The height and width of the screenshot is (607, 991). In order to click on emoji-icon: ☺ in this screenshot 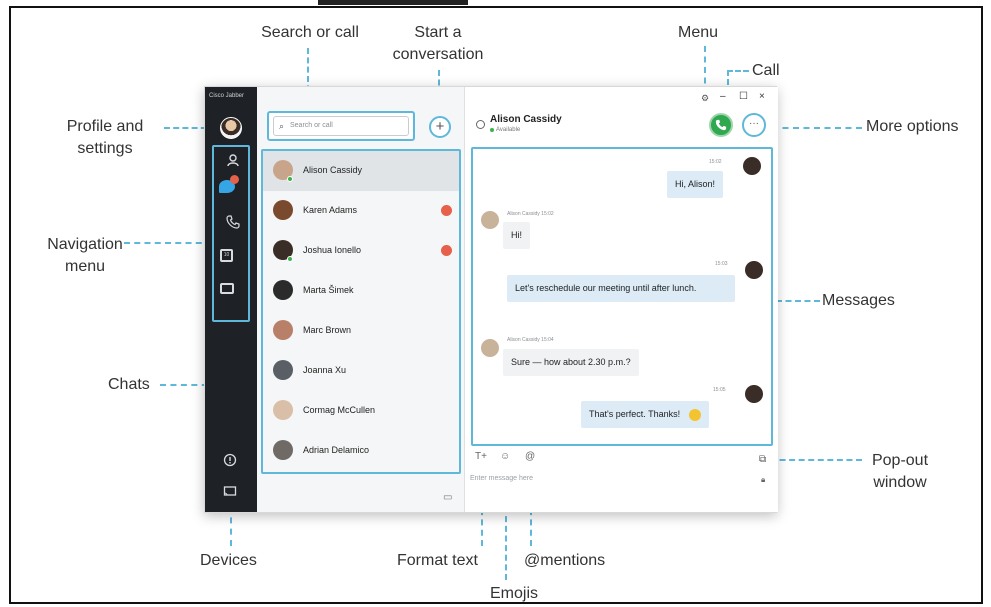, I will do `click(505, 456)`.